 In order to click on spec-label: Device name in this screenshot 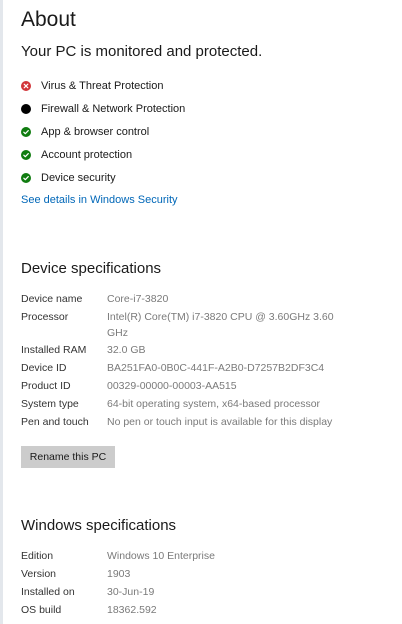, I will do `click(52, 299)`.